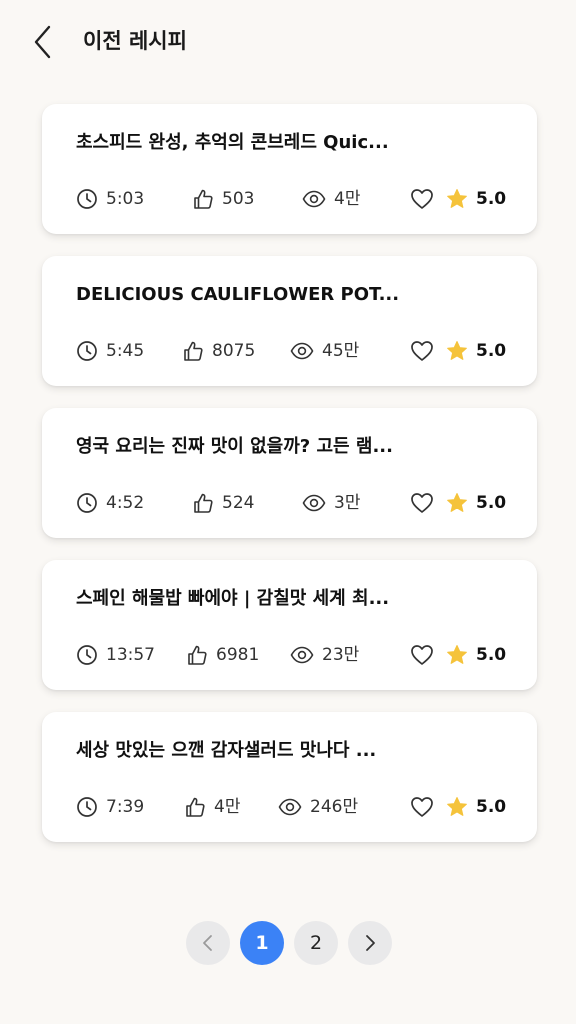 This screenshot has width=576, height=1024. I want to click on likes: 524, so click(223, 503).